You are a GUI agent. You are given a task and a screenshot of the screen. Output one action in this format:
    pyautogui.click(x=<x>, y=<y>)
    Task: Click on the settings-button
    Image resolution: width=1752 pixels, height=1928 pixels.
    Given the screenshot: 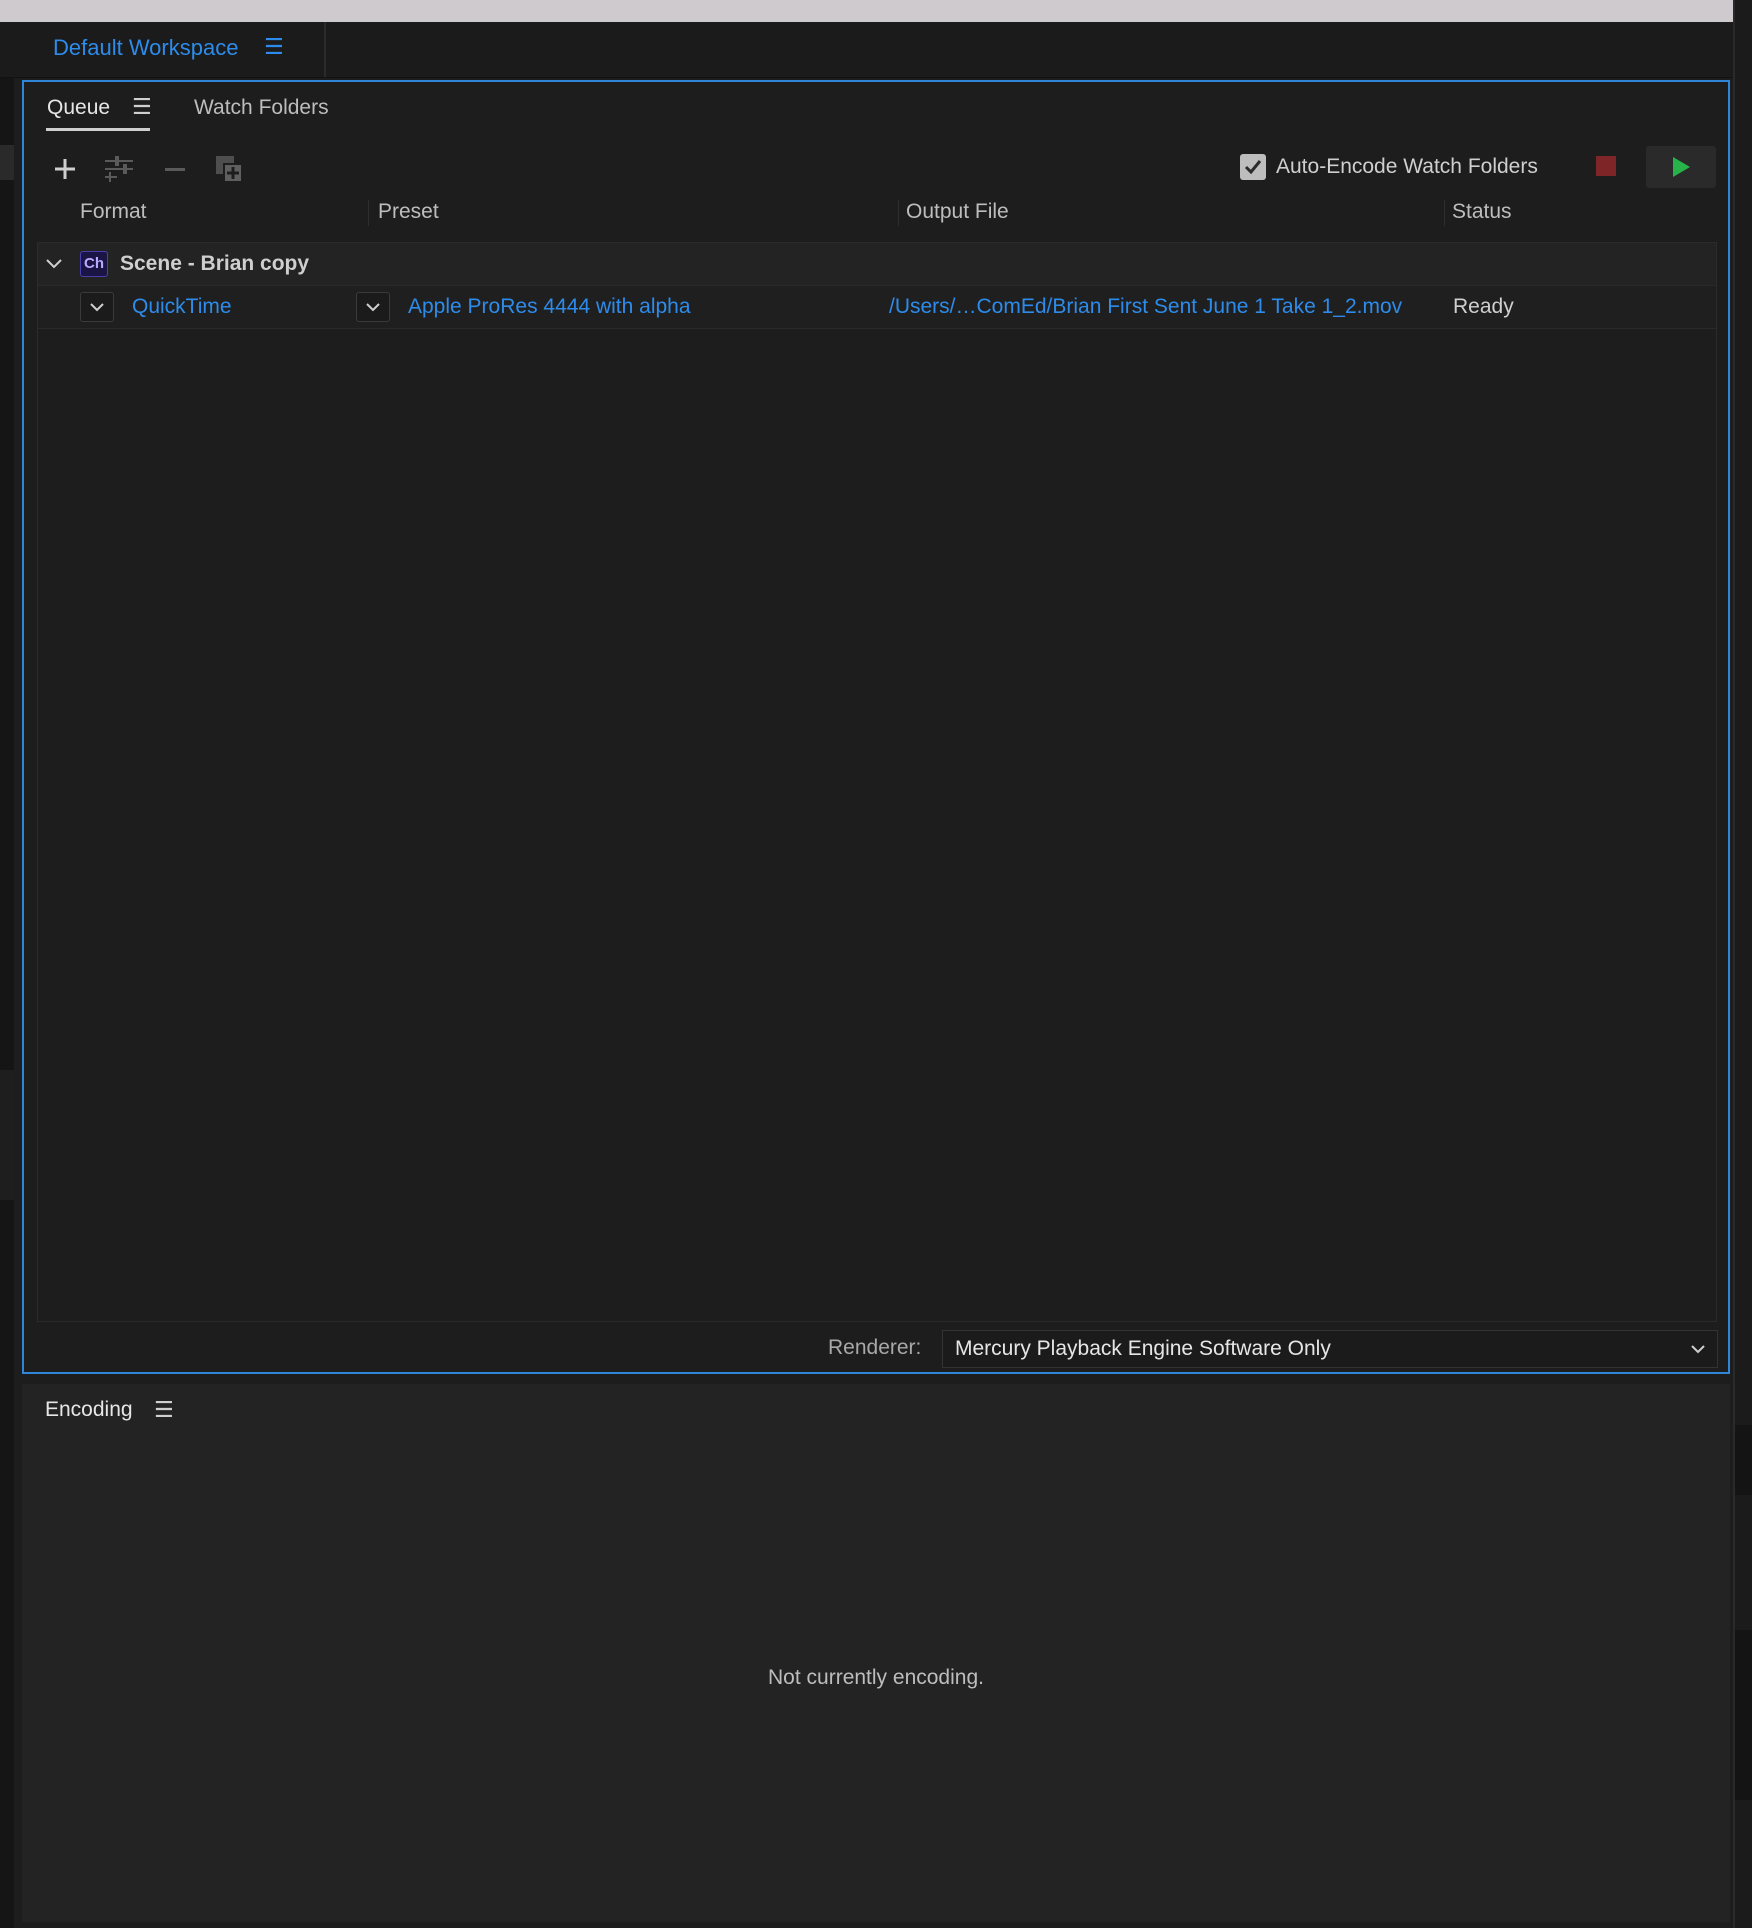 What is the action you would take?
    pyautogui.click(x=119, y=169)
    